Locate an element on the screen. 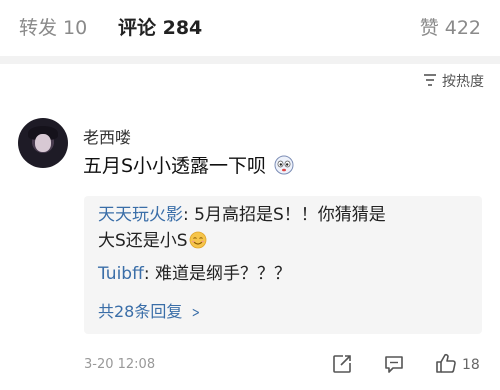  comment-icon is located at coordinates (394, 364).